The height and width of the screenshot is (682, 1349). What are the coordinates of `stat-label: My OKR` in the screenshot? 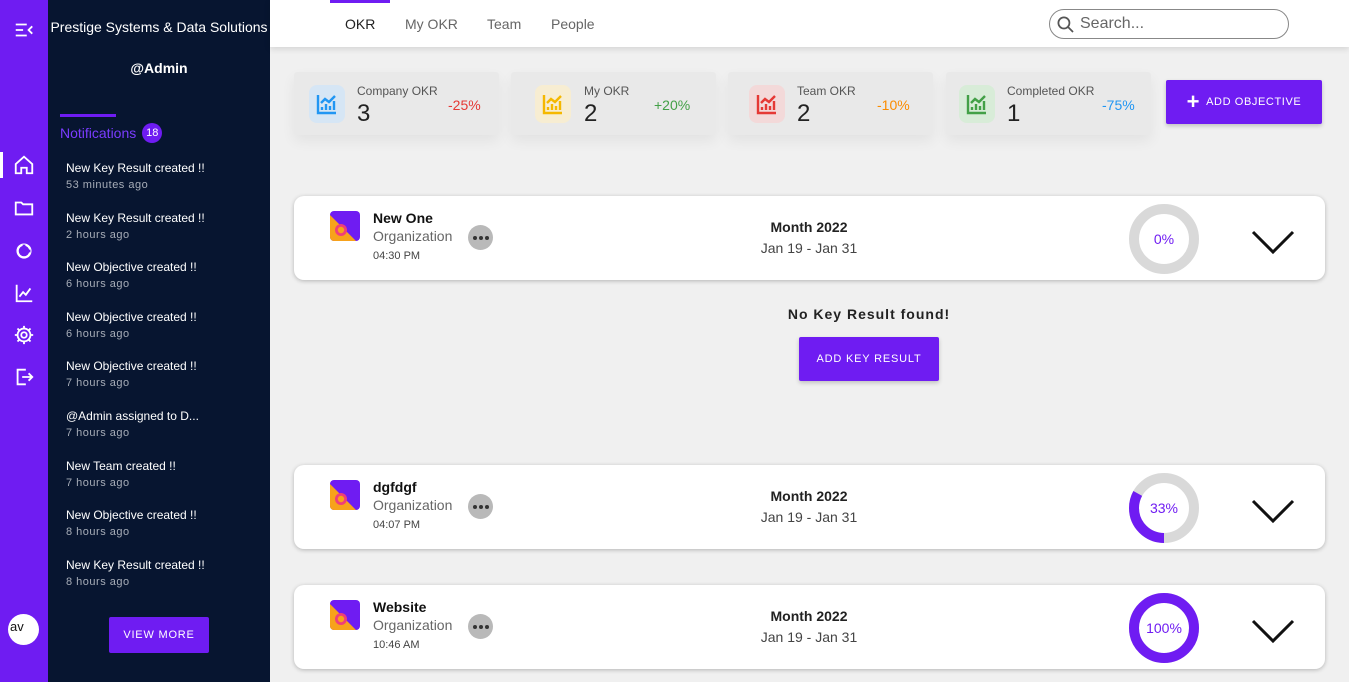 It's located at (607, 91).